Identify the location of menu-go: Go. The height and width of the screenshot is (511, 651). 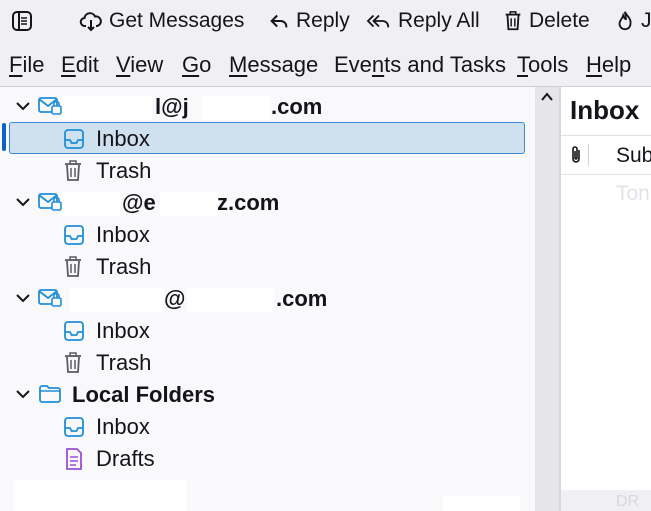
(196, 65).